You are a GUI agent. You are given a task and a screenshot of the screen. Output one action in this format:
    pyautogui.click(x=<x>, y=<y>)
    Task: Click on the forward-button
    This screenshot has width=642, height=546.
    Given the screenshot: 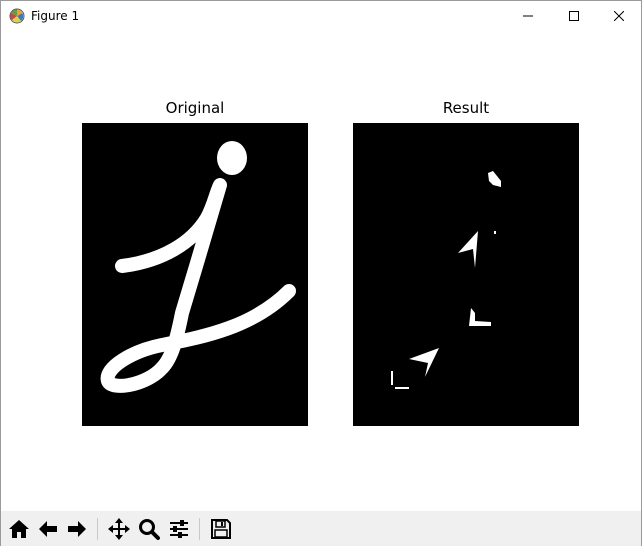 What is the action you would take?
    pyautogui.click(x=77, y=529)
    